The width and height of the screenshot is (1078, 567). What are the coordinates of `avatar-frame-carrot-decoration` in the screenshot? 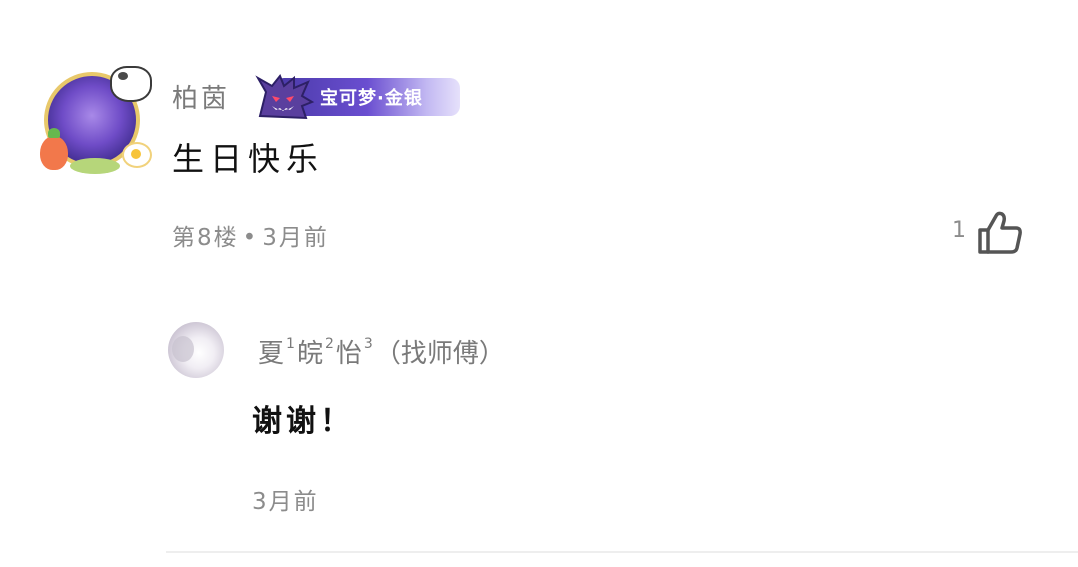 It's located at (54, 149).